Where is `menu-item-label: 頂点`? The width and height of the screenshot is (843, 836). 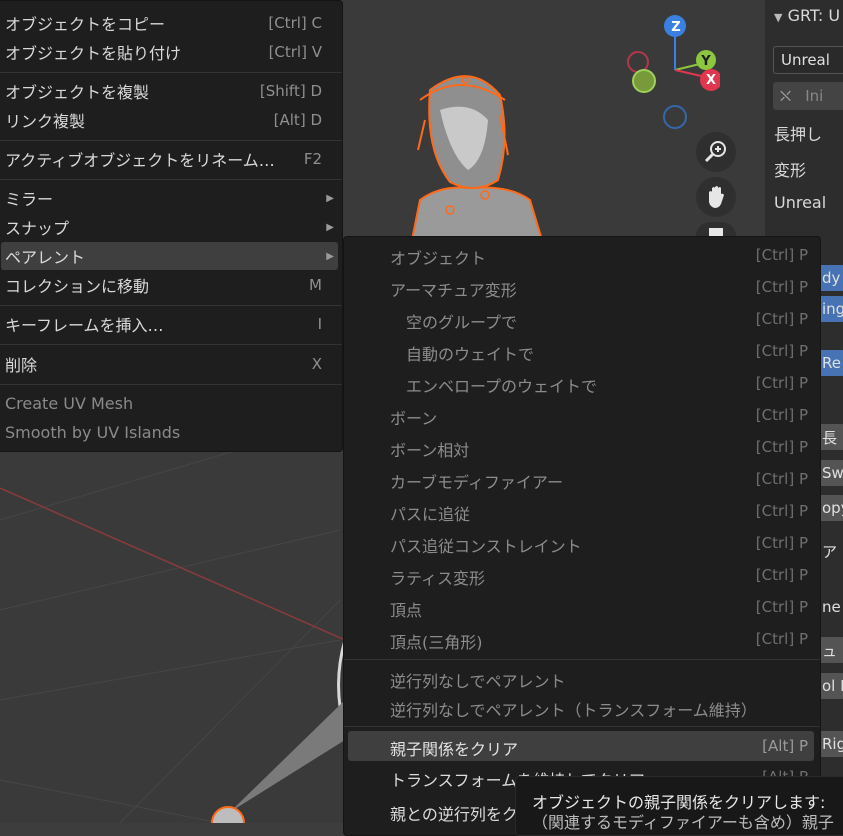
menu-item-label: 頂点 is located at coordinates (406, 610).